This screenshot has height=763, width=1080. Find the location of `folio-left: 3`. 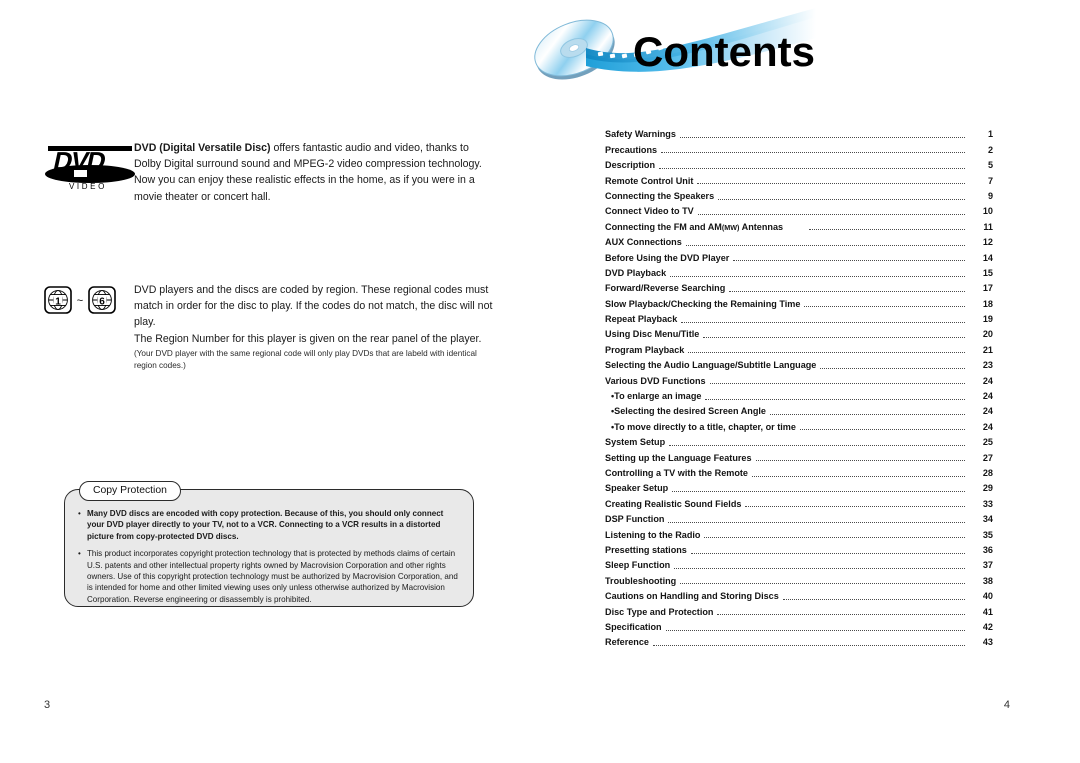

folio-left: 3 is located at coordinates (47, 705).